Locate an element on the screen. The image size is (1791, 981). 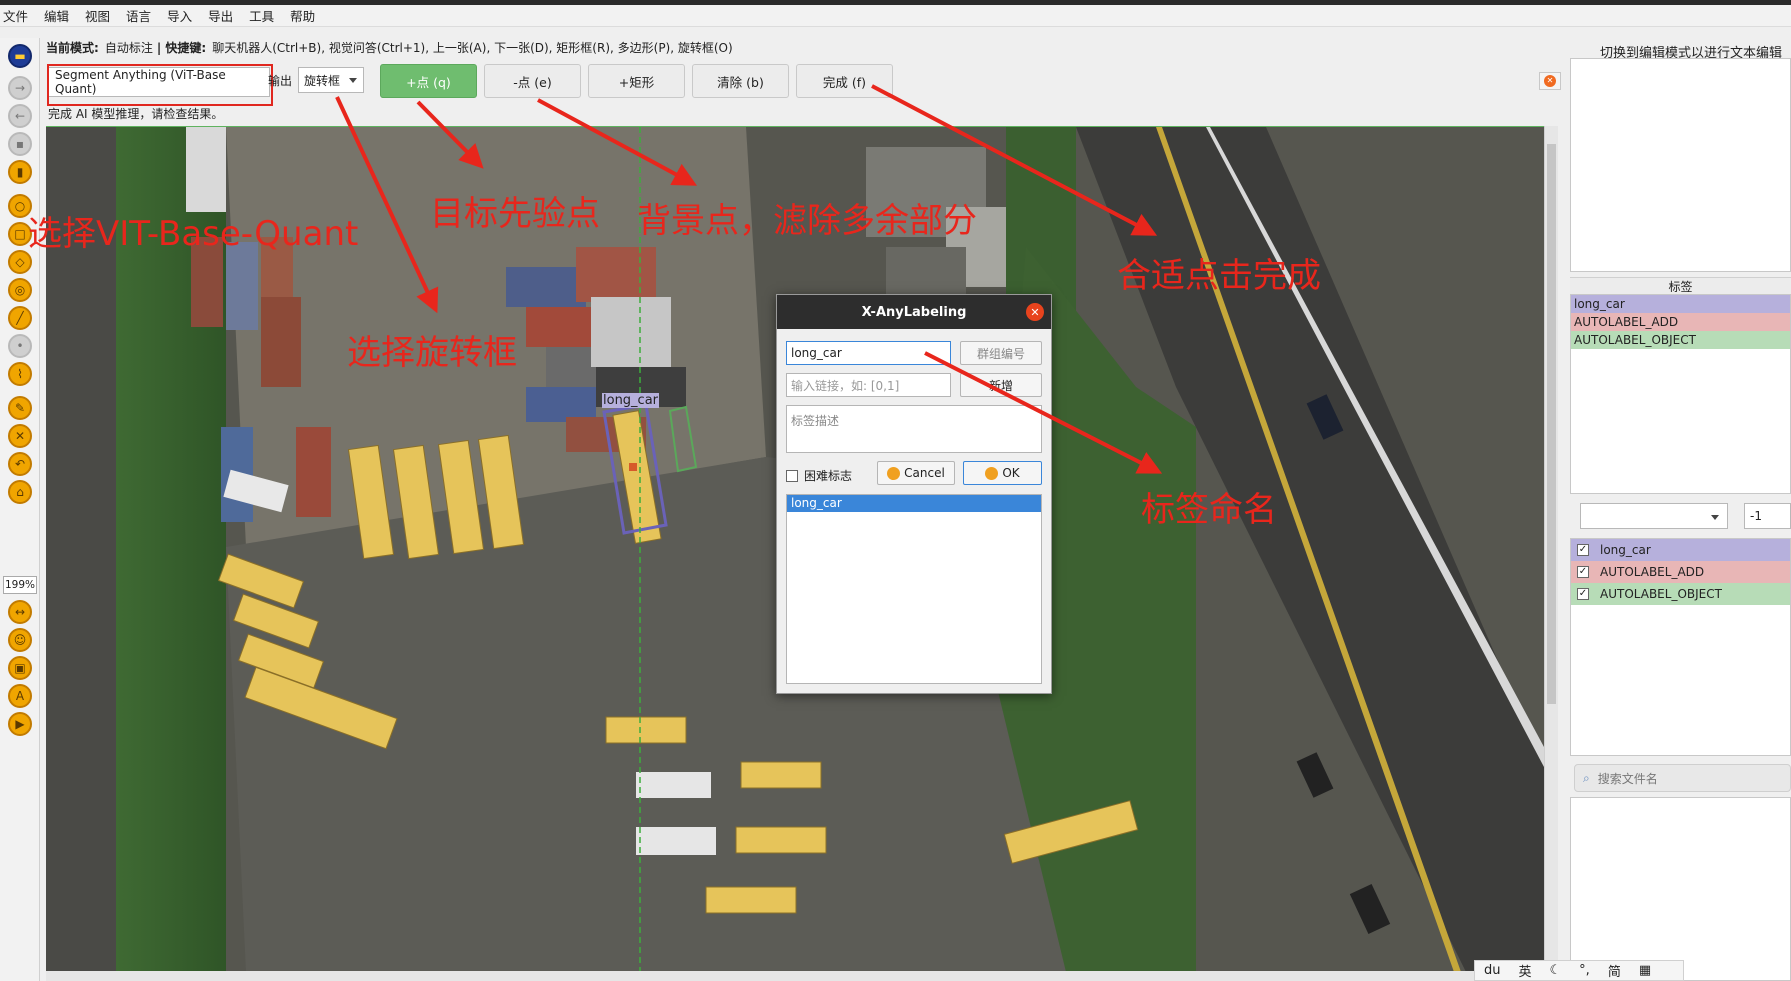
menu-help: 帮助 is located at coordinates (305, 15).